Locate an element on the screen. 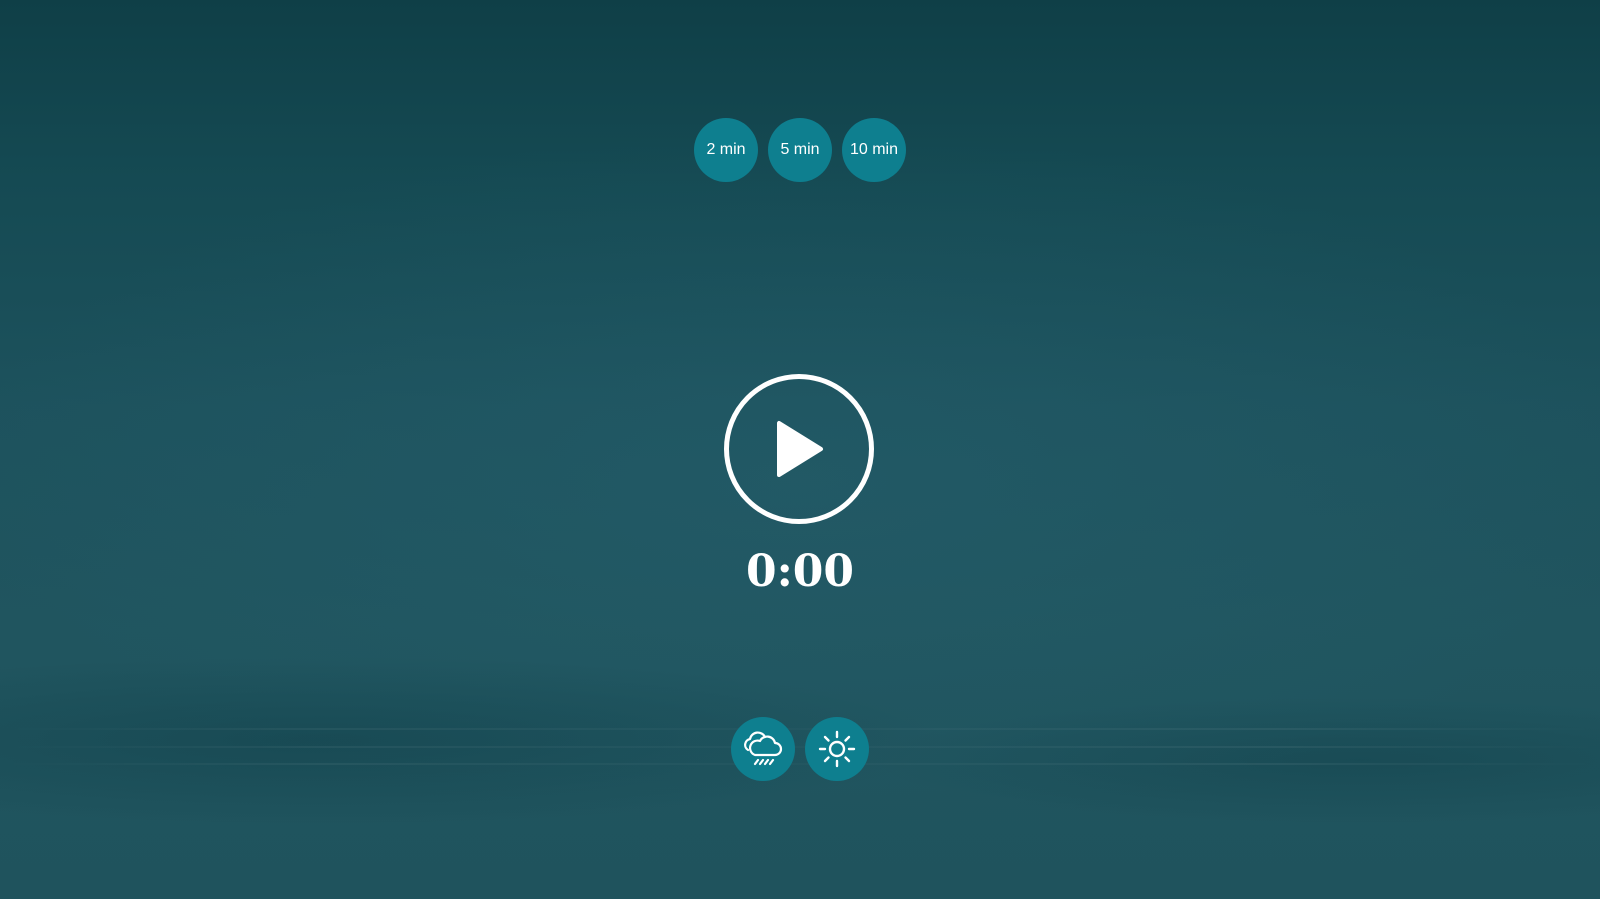 The width and height of the screenshot is (1600, 899). sun-sound-button is located at coordinates (837, 749).